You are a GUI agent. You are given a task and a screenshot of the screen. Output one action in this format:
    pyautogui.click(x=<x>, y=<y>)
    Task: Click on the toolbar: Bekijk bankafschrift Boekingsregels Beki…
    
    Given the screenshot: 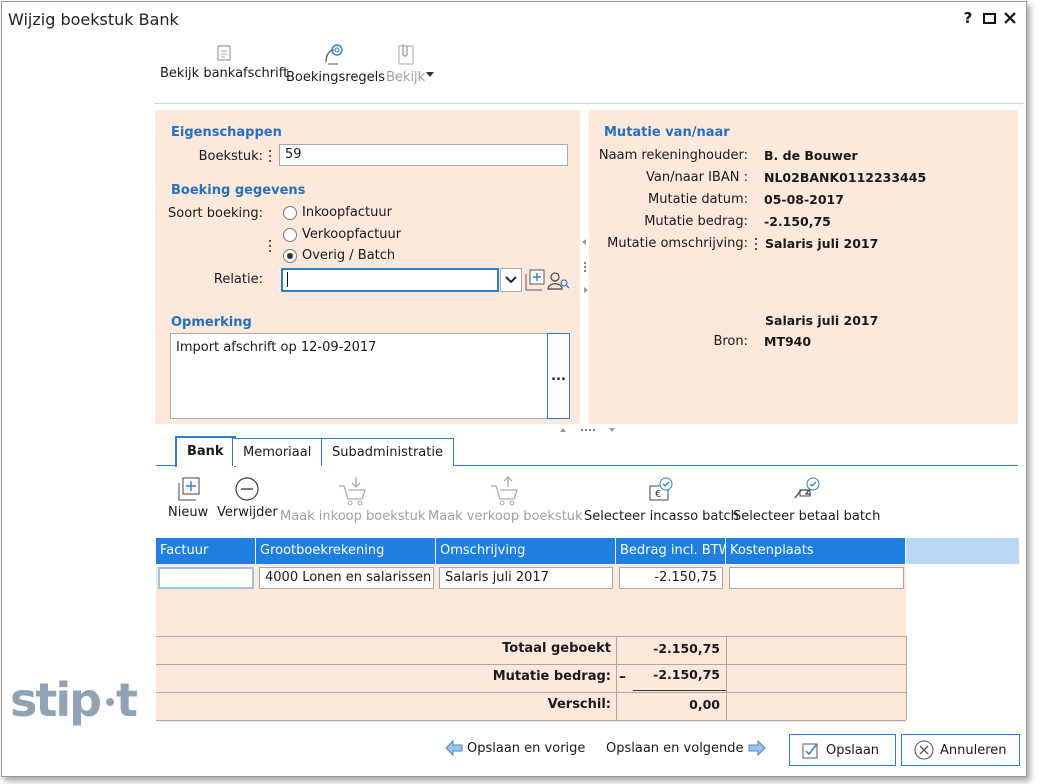 What is the action you would take?
    pyautogui.click(x=589, y=71)
    